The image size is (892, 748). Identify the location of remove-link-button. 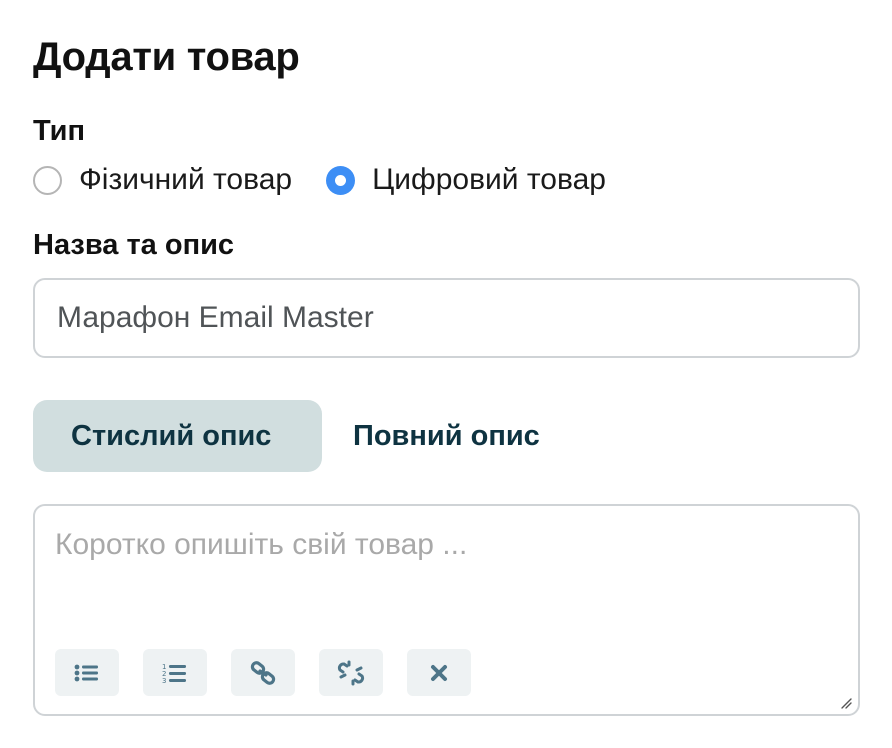
(351, 672).